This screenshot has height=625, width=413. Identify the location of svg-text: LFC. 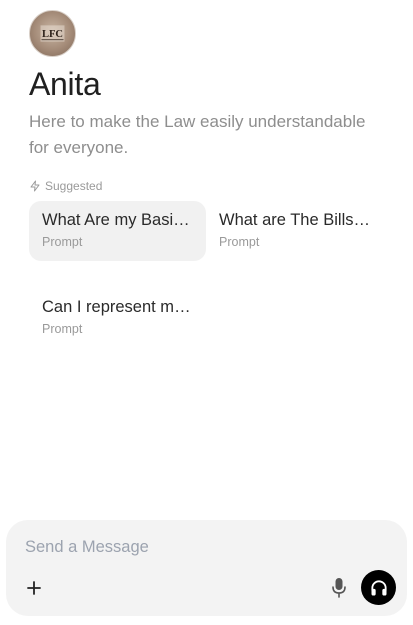
(52, 34).